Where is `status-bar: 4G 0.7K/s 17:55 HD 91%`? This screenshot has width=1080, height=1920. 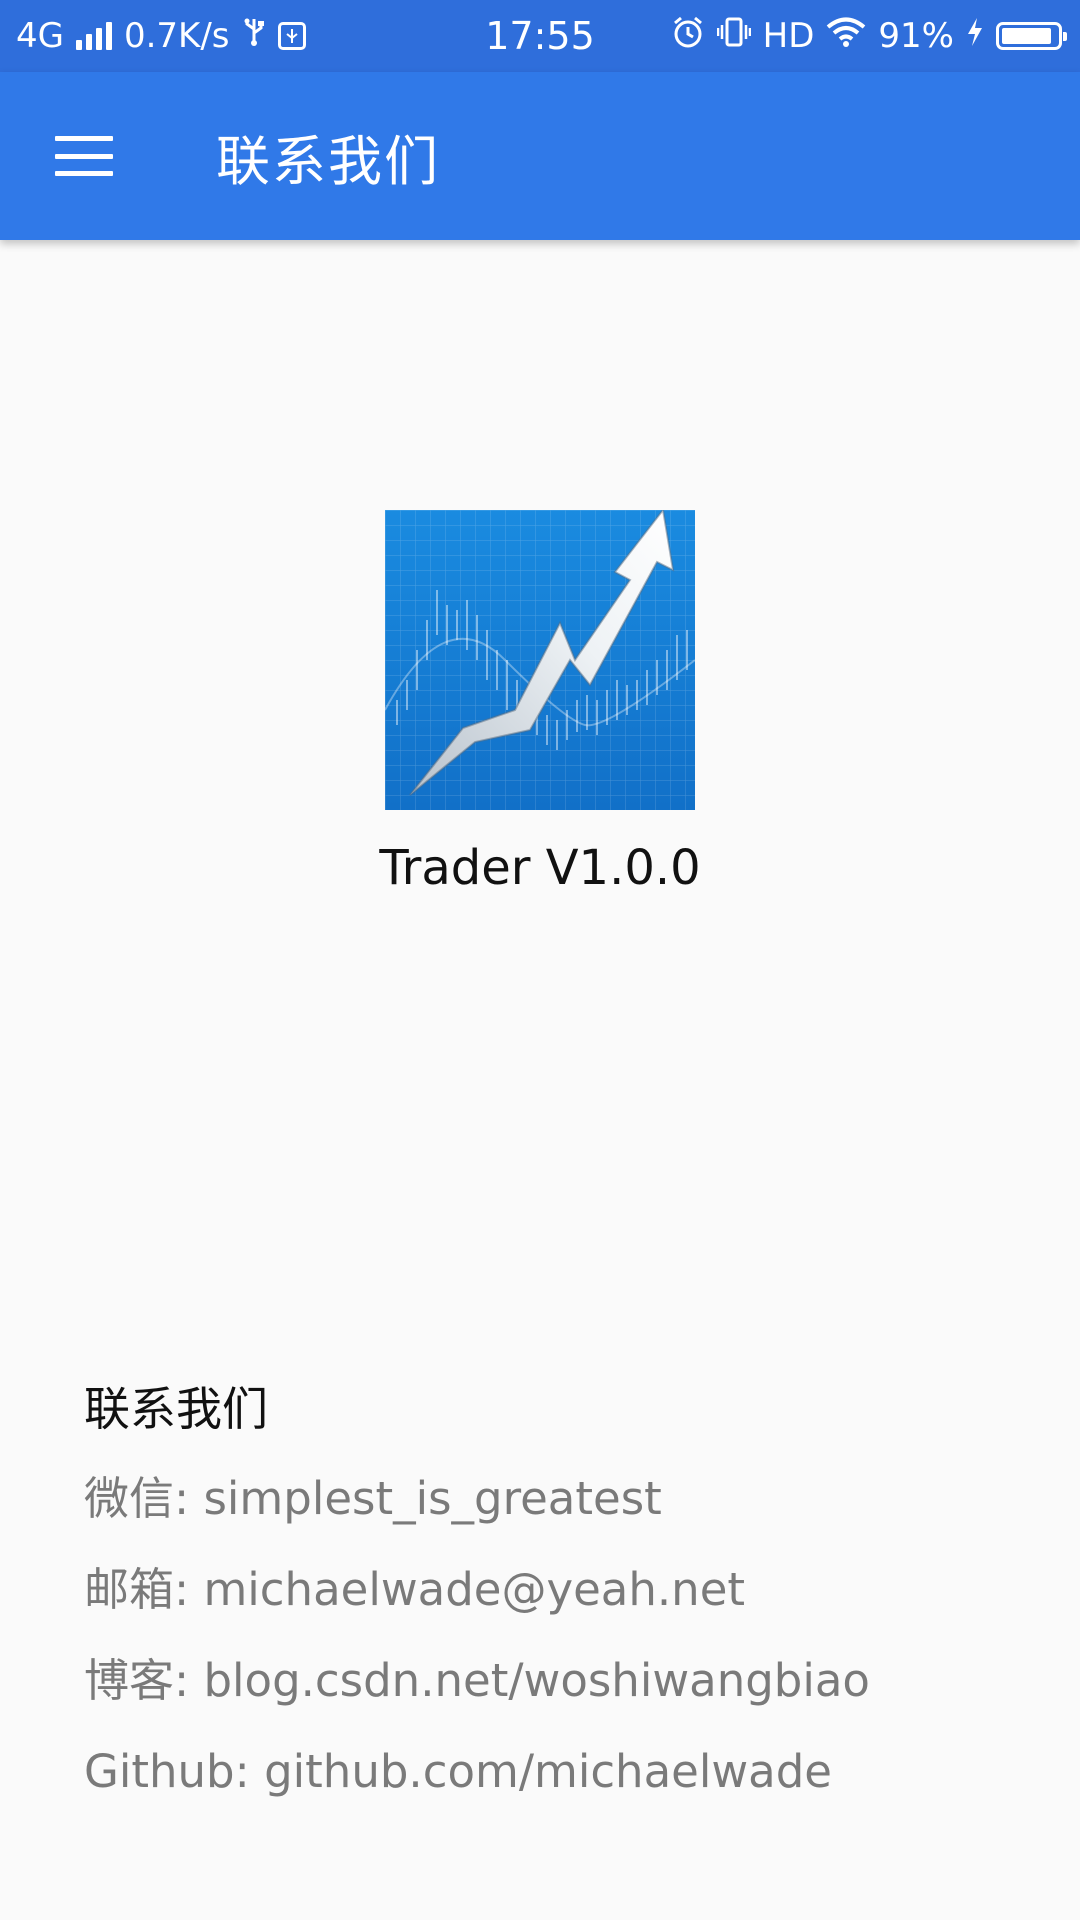 status-bar: 4G 0.7K/s 17:55 HD 91% is located at coordinates (540, 36).